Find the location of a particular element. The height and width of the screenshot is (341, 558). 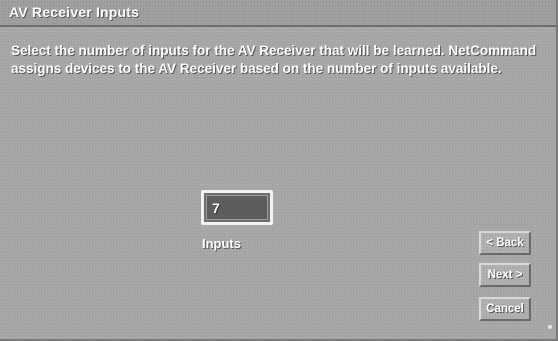

back-button: < Back is located at coordinates (505, 243).